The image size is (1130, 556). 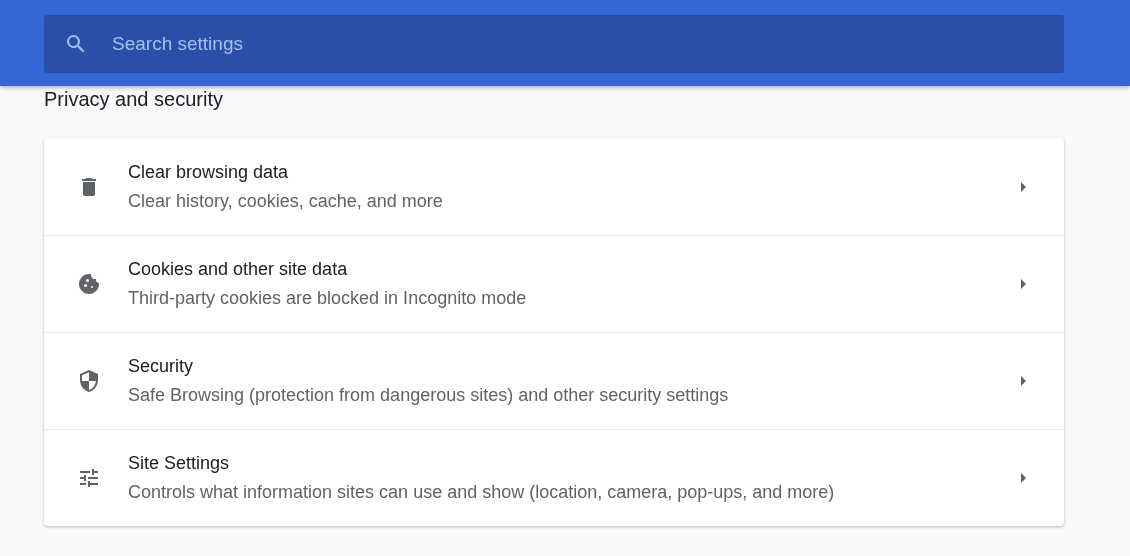 What do you see at coordinates (286, 201) in the screenshot?
I see `row-subtitle: Clear history, cookies, cache, and more` at bounding box center [286, 201].